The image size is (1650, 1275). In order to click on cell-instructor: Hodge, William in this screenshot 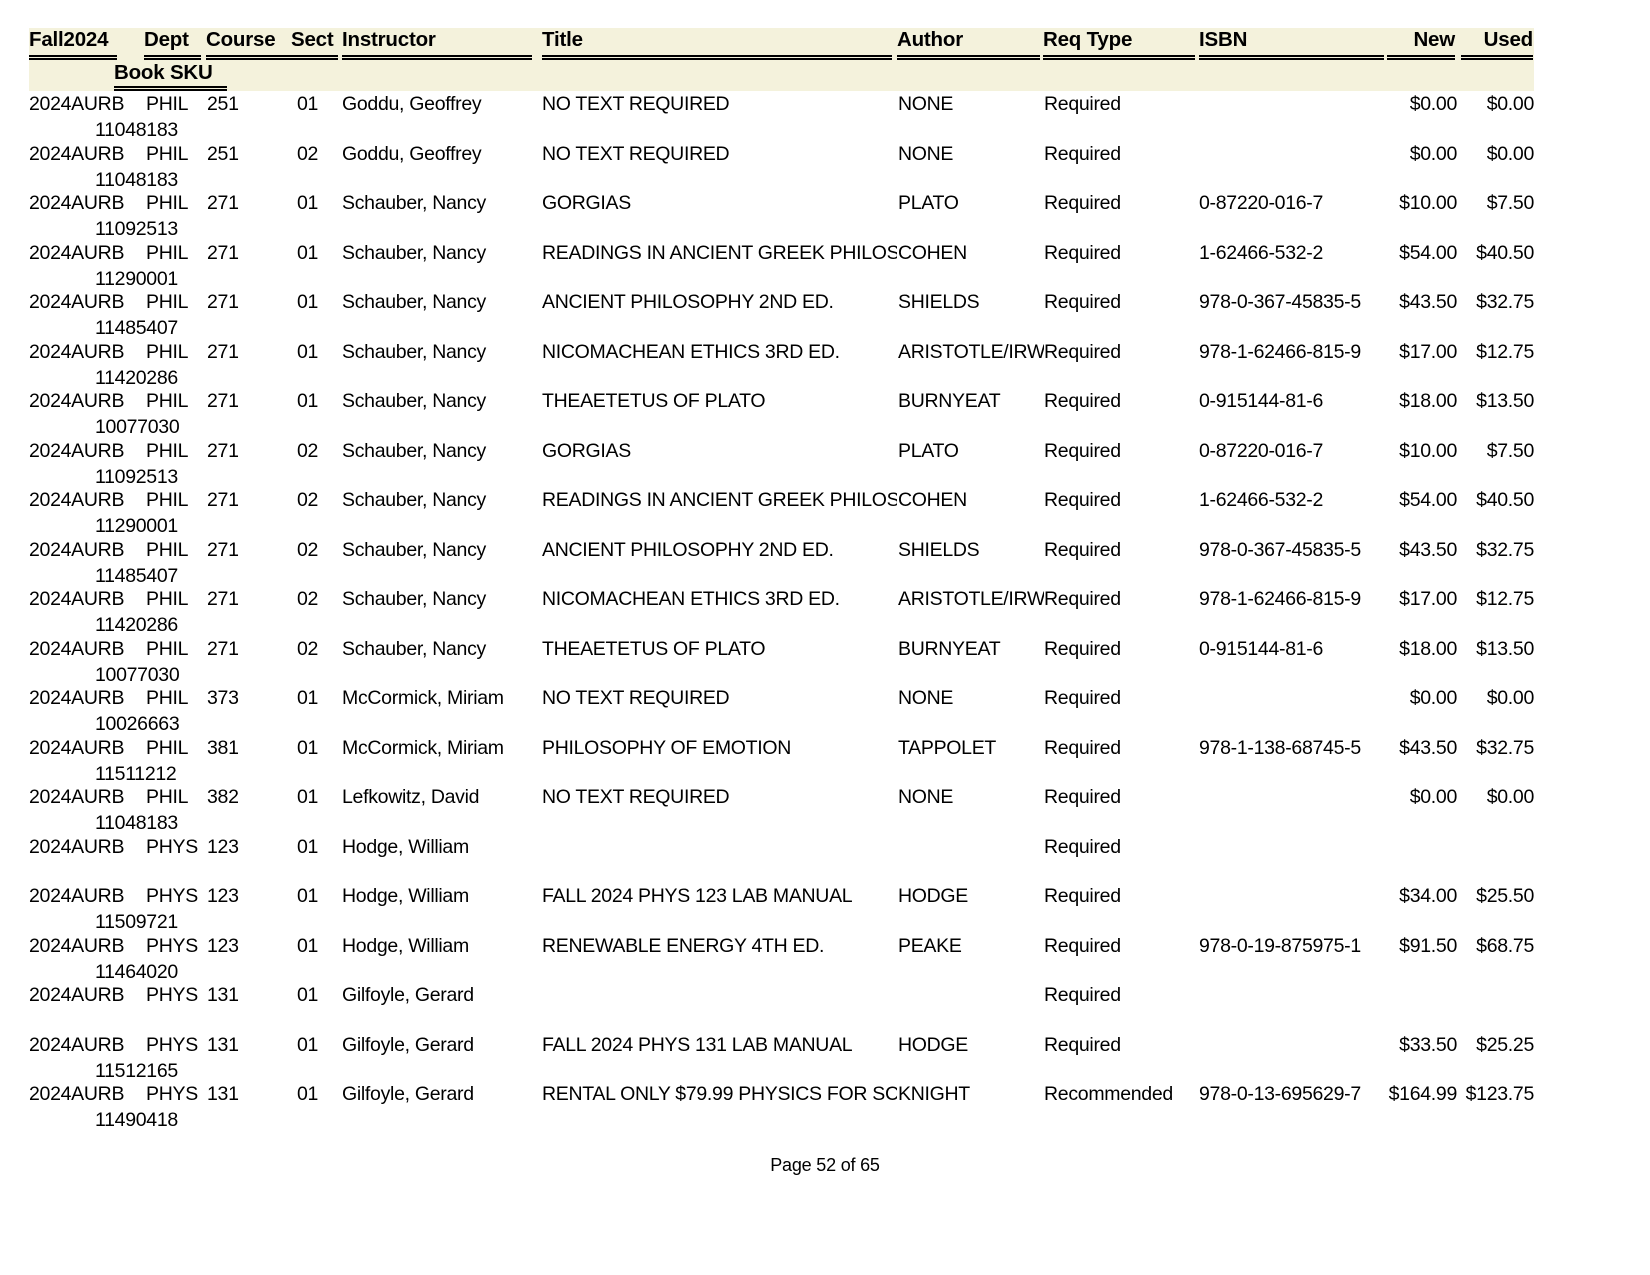, I will do `click(405, 945)`.